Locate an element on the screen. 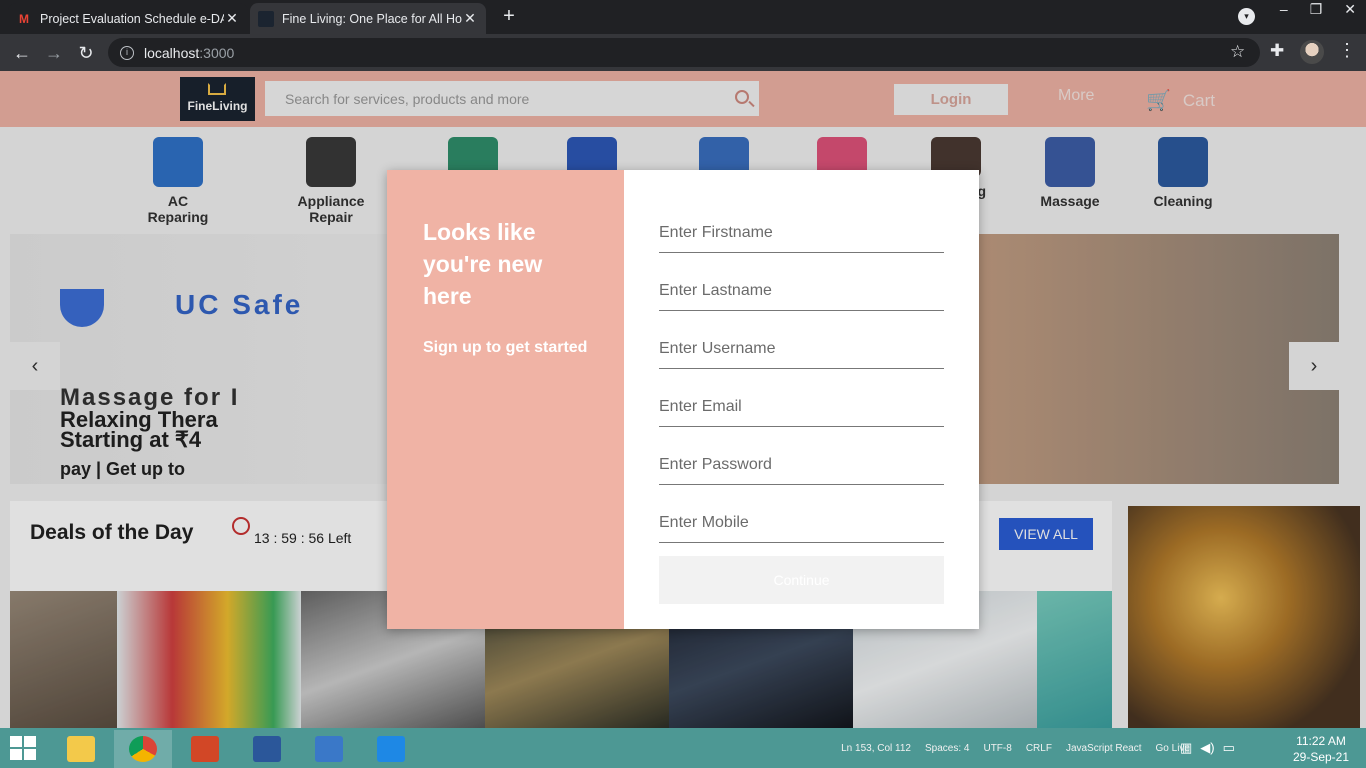 The height and width of the screenshot is (768, 1366). back-icon: ← is located at coordinates (22, 53).